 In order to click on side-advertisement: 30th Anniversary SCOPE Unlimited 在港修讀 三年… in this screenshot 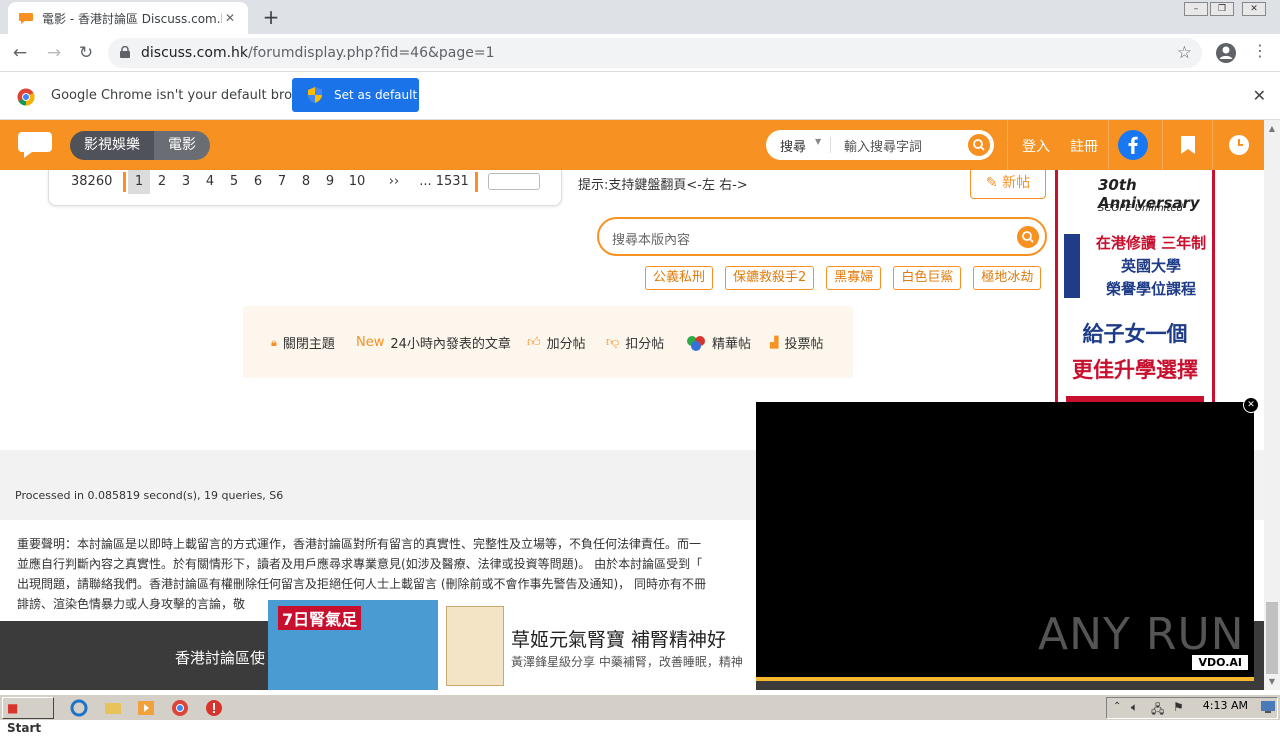, I will do `click(1135, 286)`.